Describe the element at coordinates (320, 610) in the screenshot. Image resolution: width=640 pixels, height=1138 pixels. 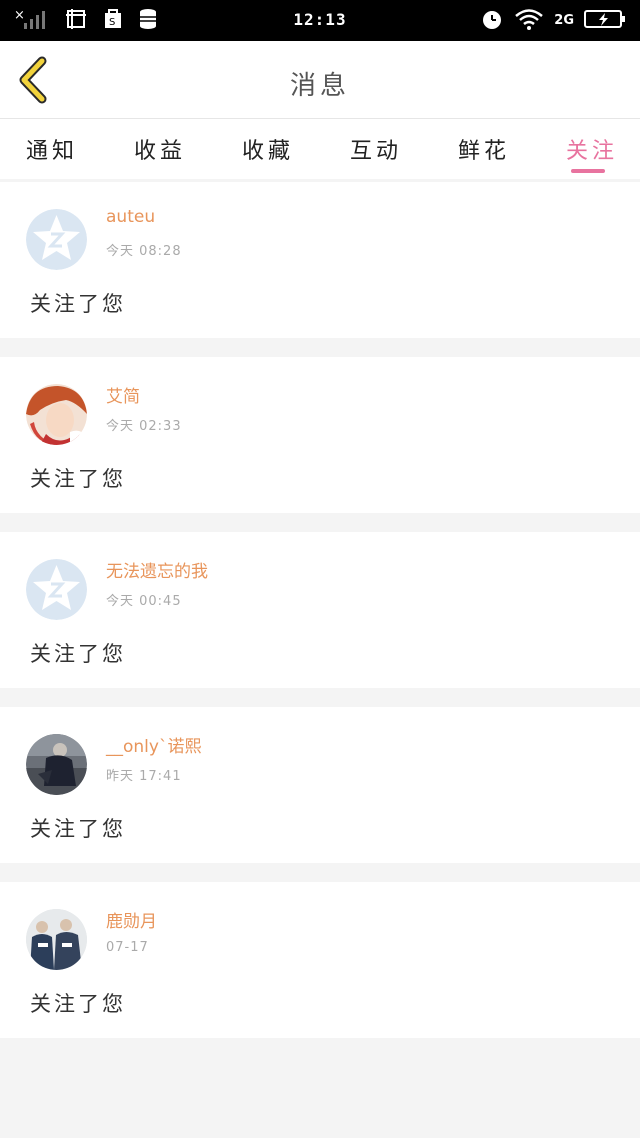
I see `list-item: 无法遗忘的我 今天 00:45 关注了您` at that location.